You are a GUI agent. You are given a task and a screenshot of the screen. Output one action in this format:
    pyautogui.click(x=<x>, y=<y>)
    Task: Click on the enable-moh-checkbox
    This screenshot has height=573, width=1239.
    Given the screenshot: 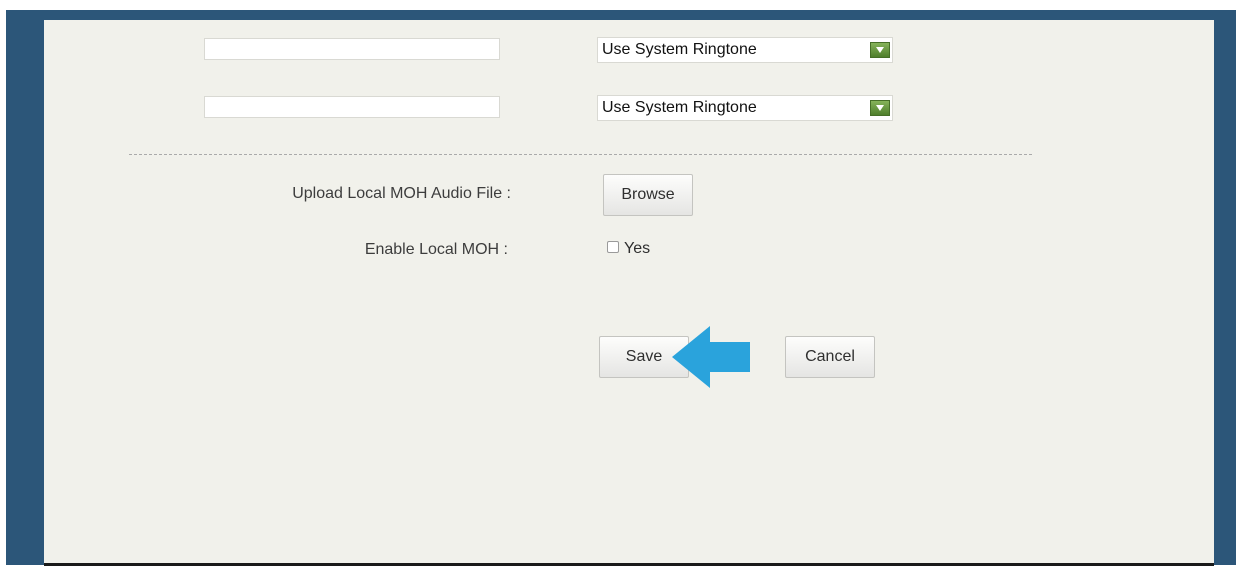 What is the action you would take?
    pyautogui.click(x=613, y=247)
    